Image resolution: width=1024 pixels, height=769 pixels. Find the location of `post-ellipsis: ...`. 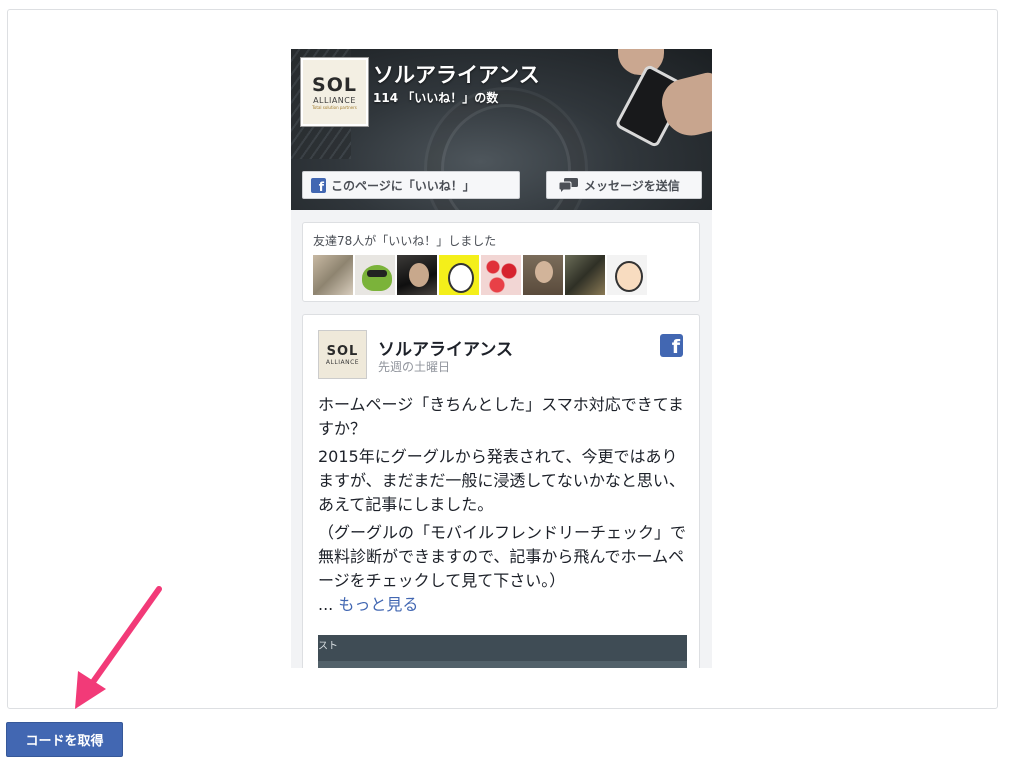

post-ellipsis: ... is located at coordinates (326, 604).